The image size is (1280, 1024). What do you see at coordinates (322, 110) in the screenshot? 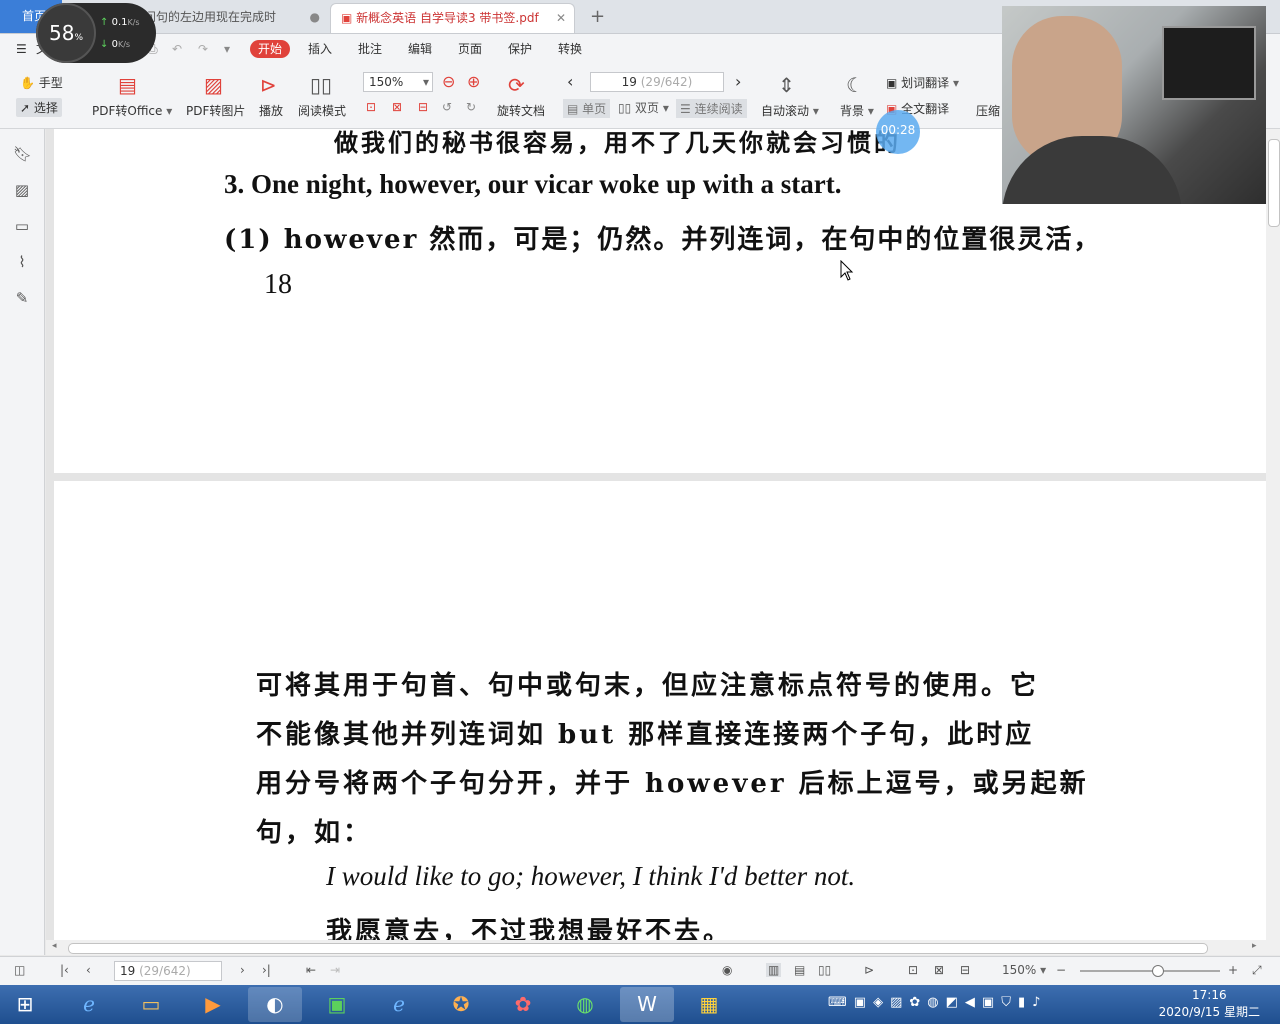
I see `read-mode-button: 阅读模式` at bounding box center [322, 110].